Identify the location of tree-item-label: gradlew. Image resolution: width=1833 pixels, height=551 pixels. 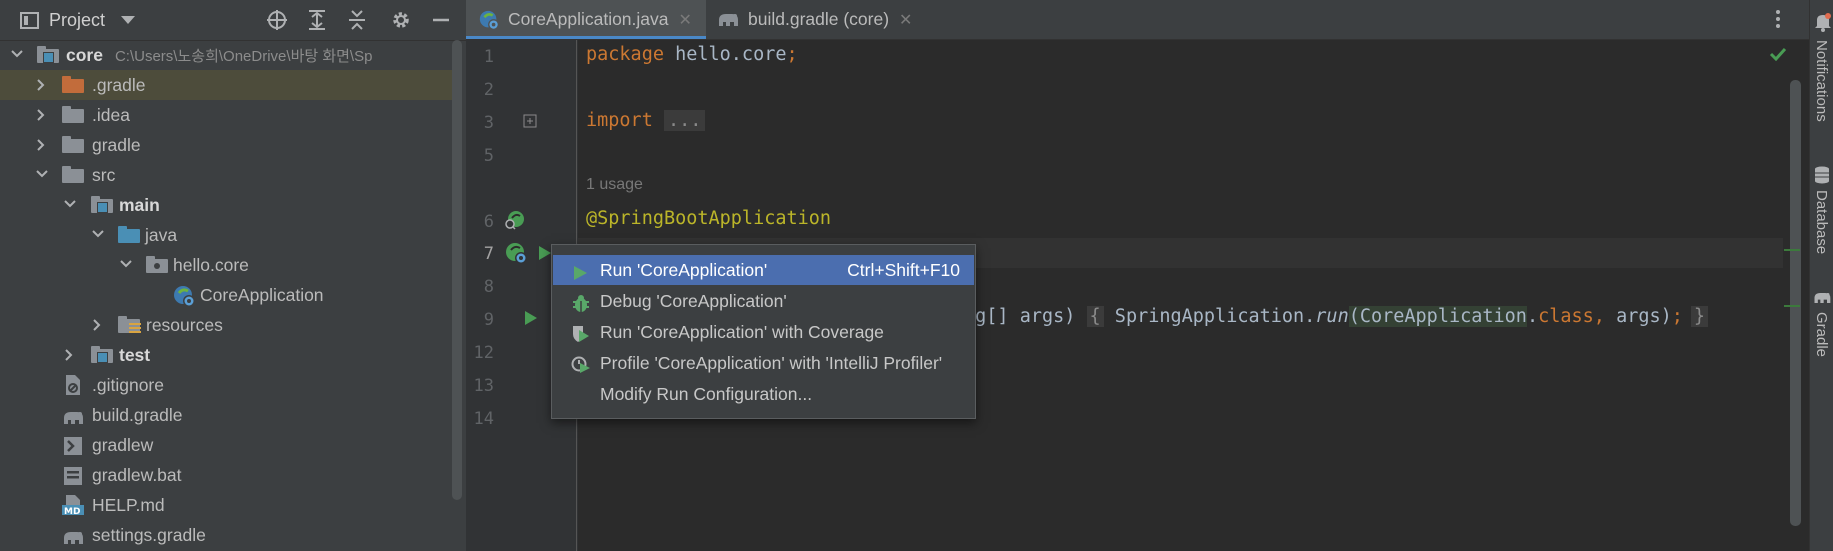
(123, 445).